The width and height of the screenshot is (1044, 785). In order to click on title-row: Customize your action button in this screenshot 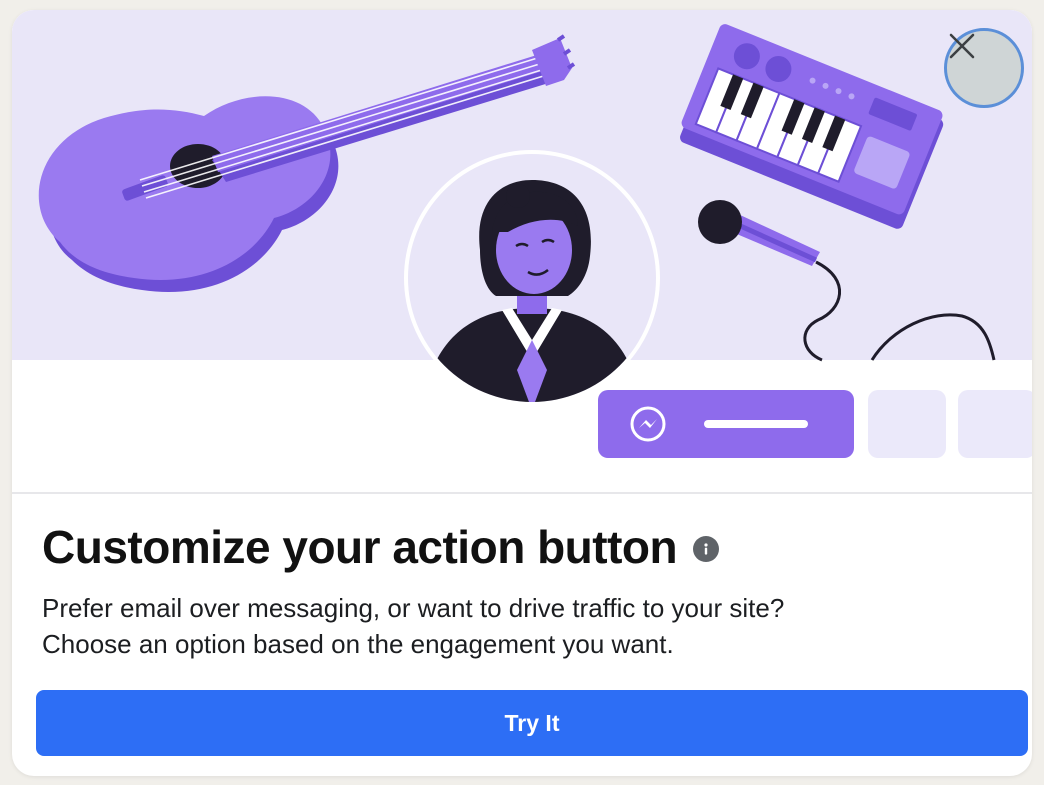, I will do `click(381, 547)`.